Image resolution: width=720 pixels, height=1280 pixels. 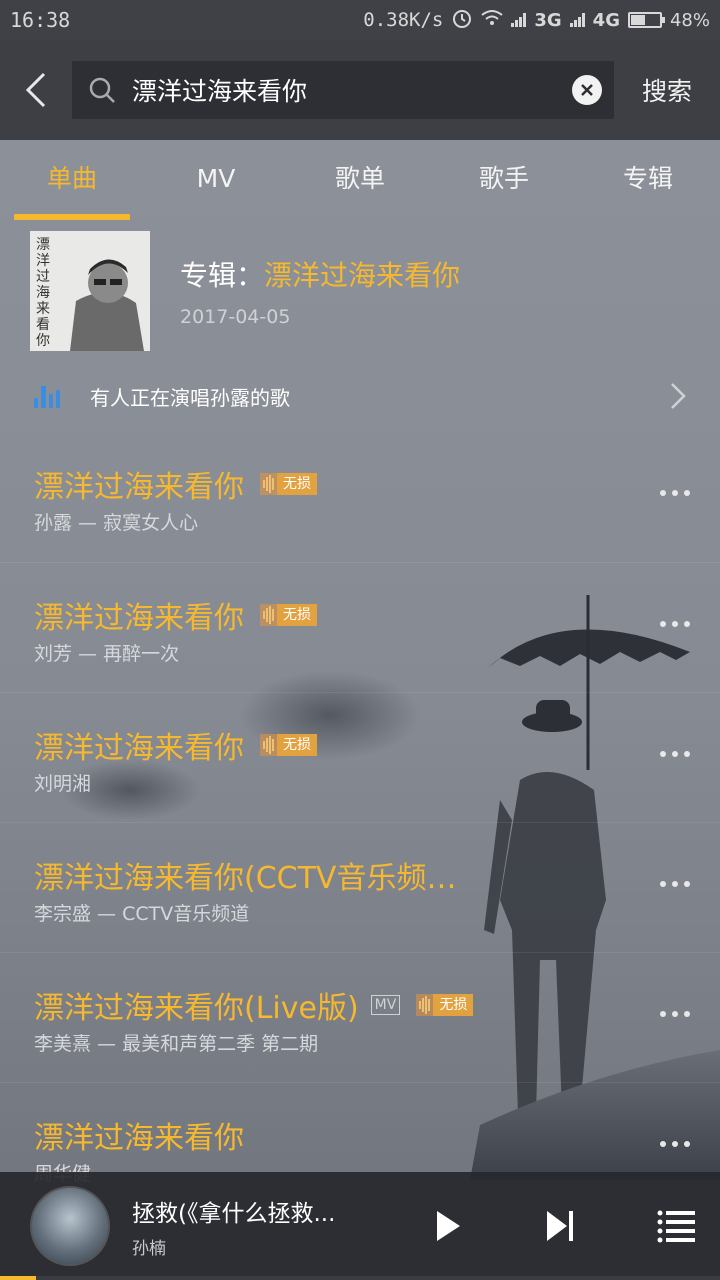 I want to click on battery-percent: 48%, so click(x=689, y=20).